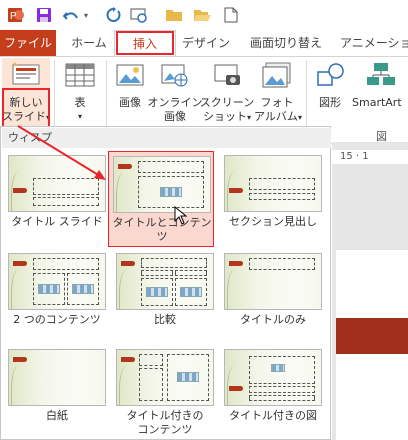  What do you see at coordinates (26, 108) in the screenshot?
I see `new-slide-highlight` at bounding box center [26, 108].